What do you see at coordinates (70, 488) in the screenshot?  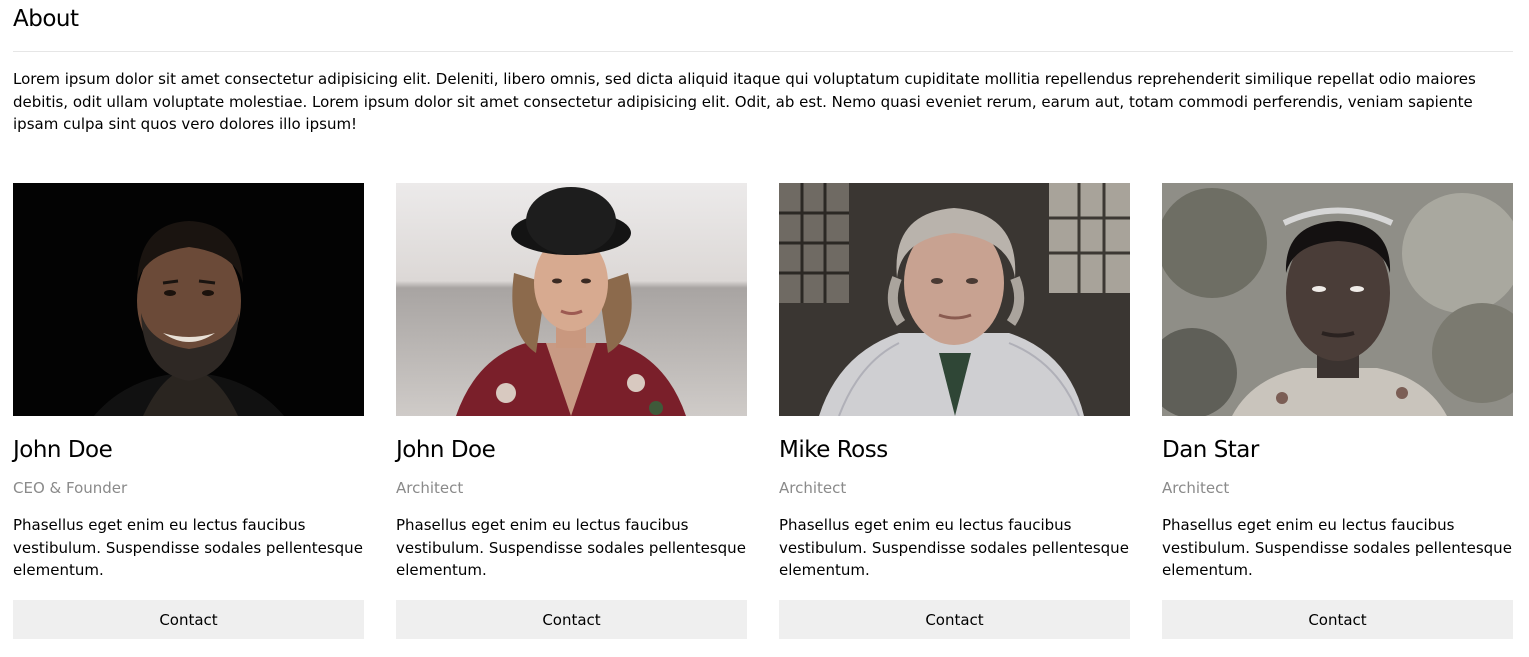 I see `member-role: CEO & Founder` at bounding box center [70, 488].